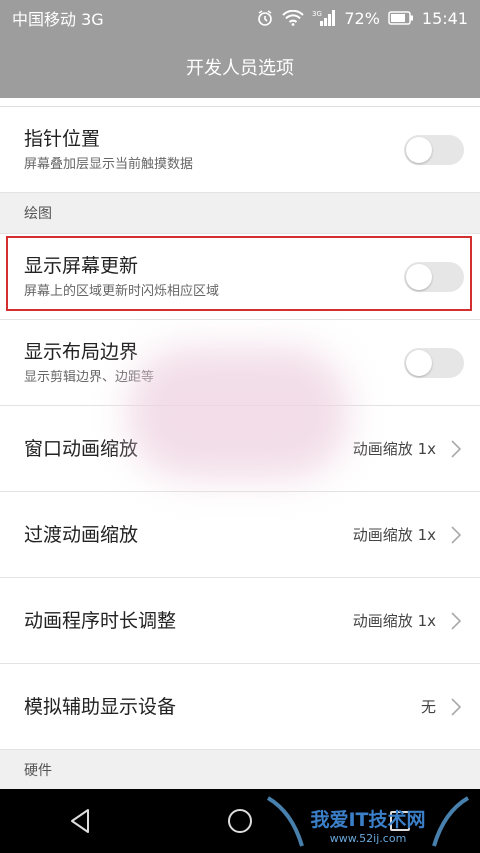 This screenshot has height=853, width=480. Describe the element at coordinates (80, 821) in the screenshot. I see `back-icon` at that location.